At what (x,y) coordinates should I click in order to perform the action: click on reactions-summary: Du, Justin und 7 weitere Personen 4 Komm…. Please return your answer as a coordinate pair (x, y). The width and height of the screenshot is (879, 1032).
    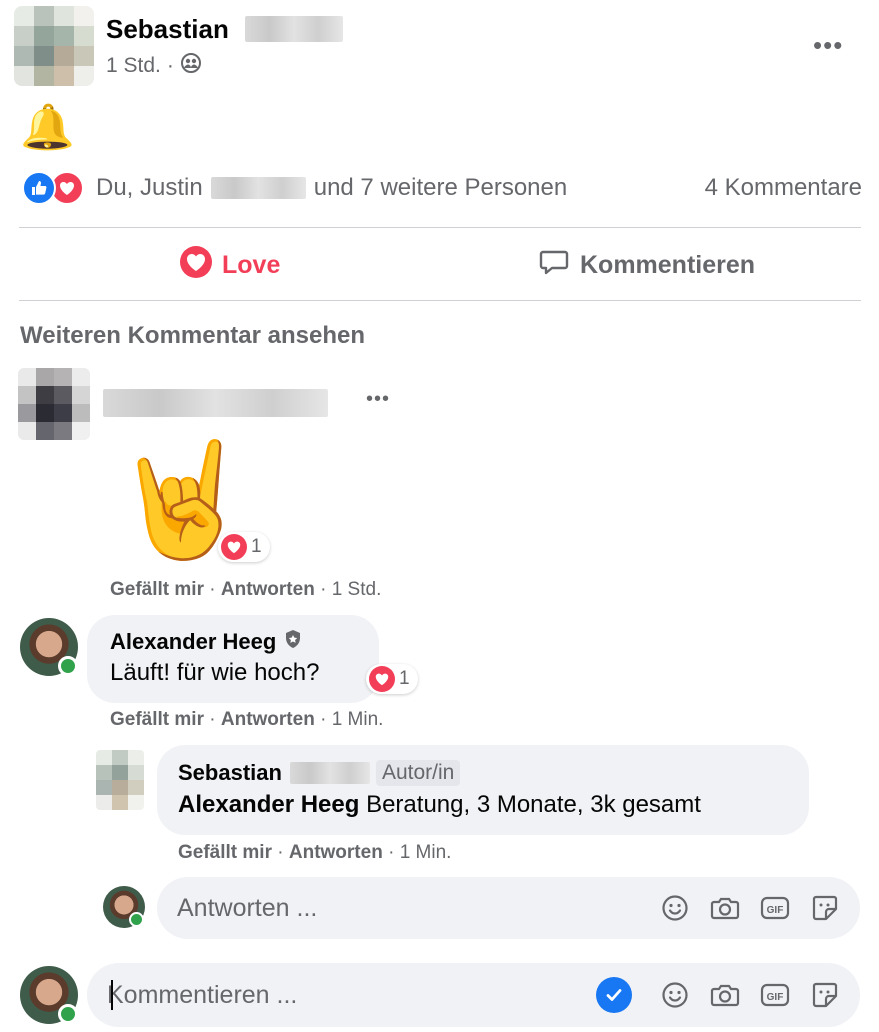
    Looking at the image, I should click on (442, 188).